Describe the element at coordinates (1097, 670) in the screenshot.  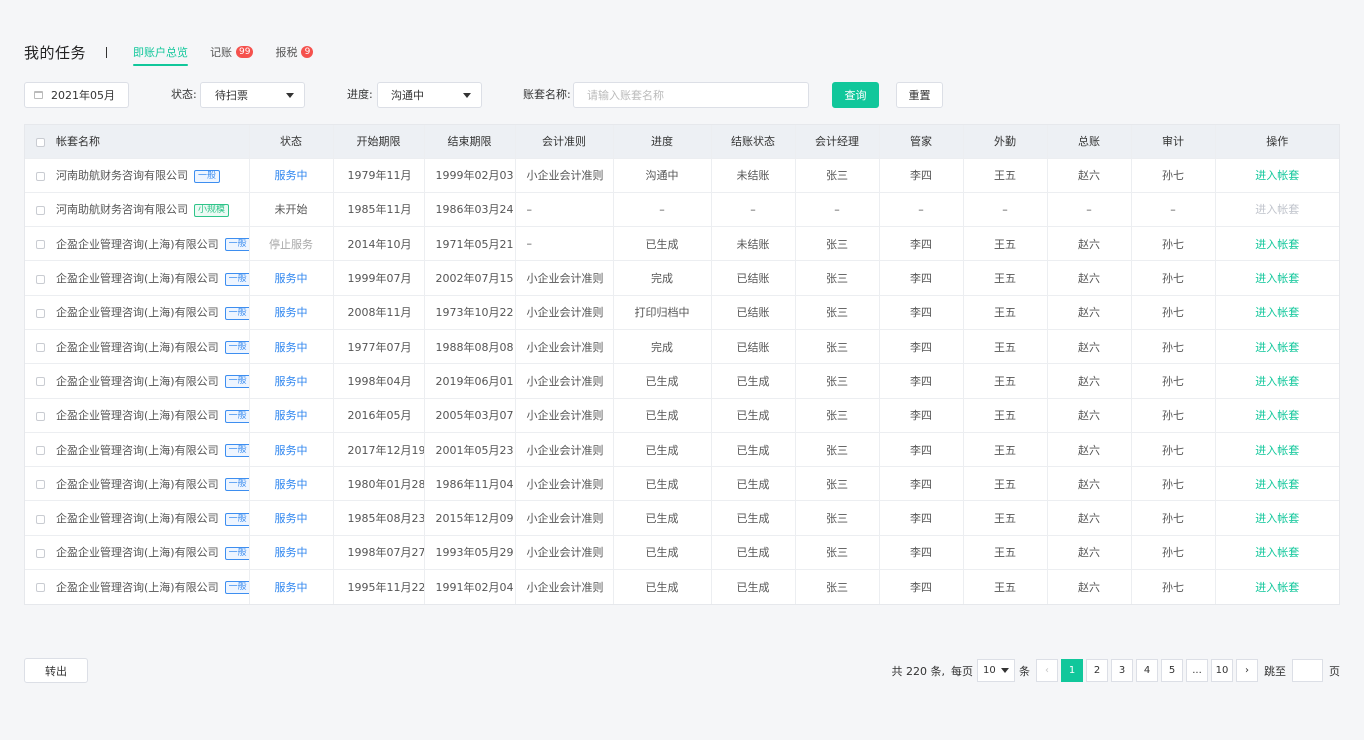
I see `page-number-button: 2` at that location.